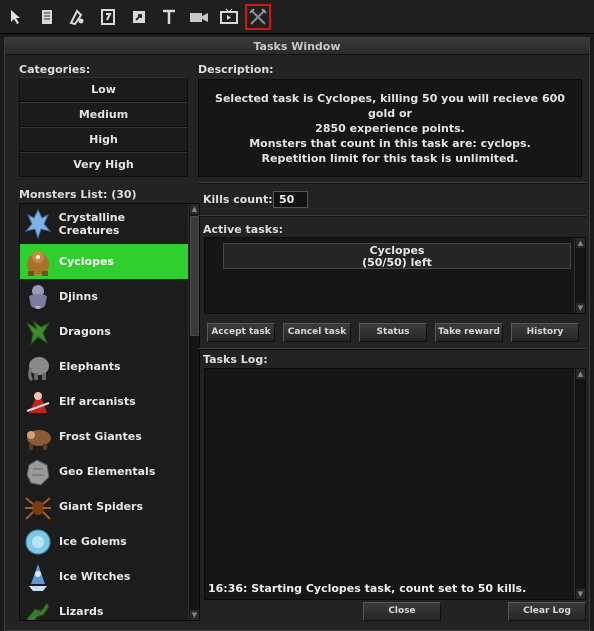  What do you see at coordinates (235, 359) in the screenshot?
I see `tasks-log-label: Tasks Log:` at bounding box center [235, 359].